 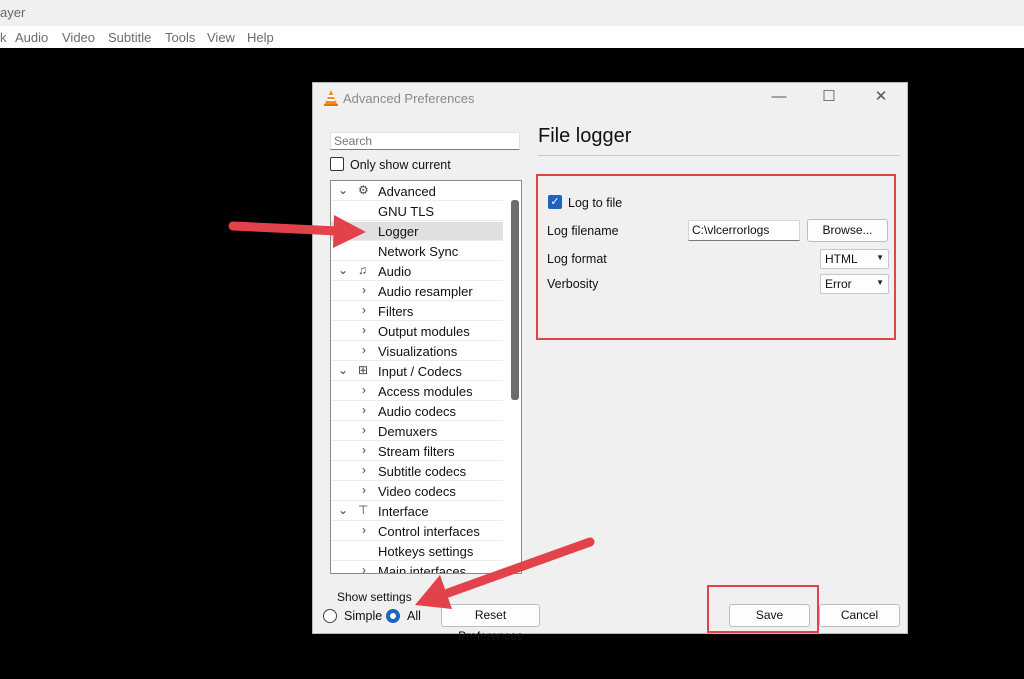 What do you see at coordinates (426, 551) in the screenshot?
I see `tree-item-label: Hotkeys settings` at bounding box center [426, 551].